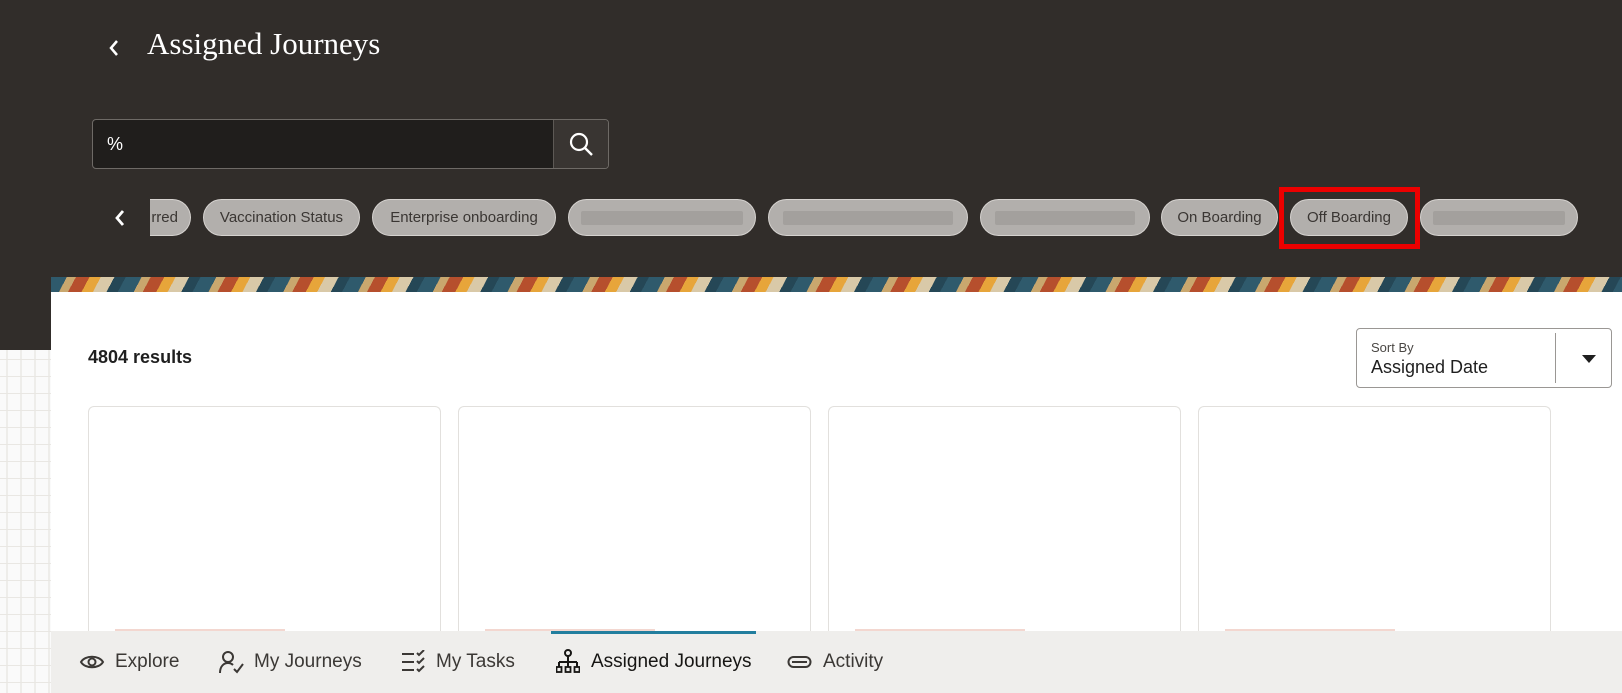 Image resolution: width=1622 pixels, height=693 pixels. Describe the element at coordinates (231, 662) in the screenshot. I see `person-check-icon` at that location.